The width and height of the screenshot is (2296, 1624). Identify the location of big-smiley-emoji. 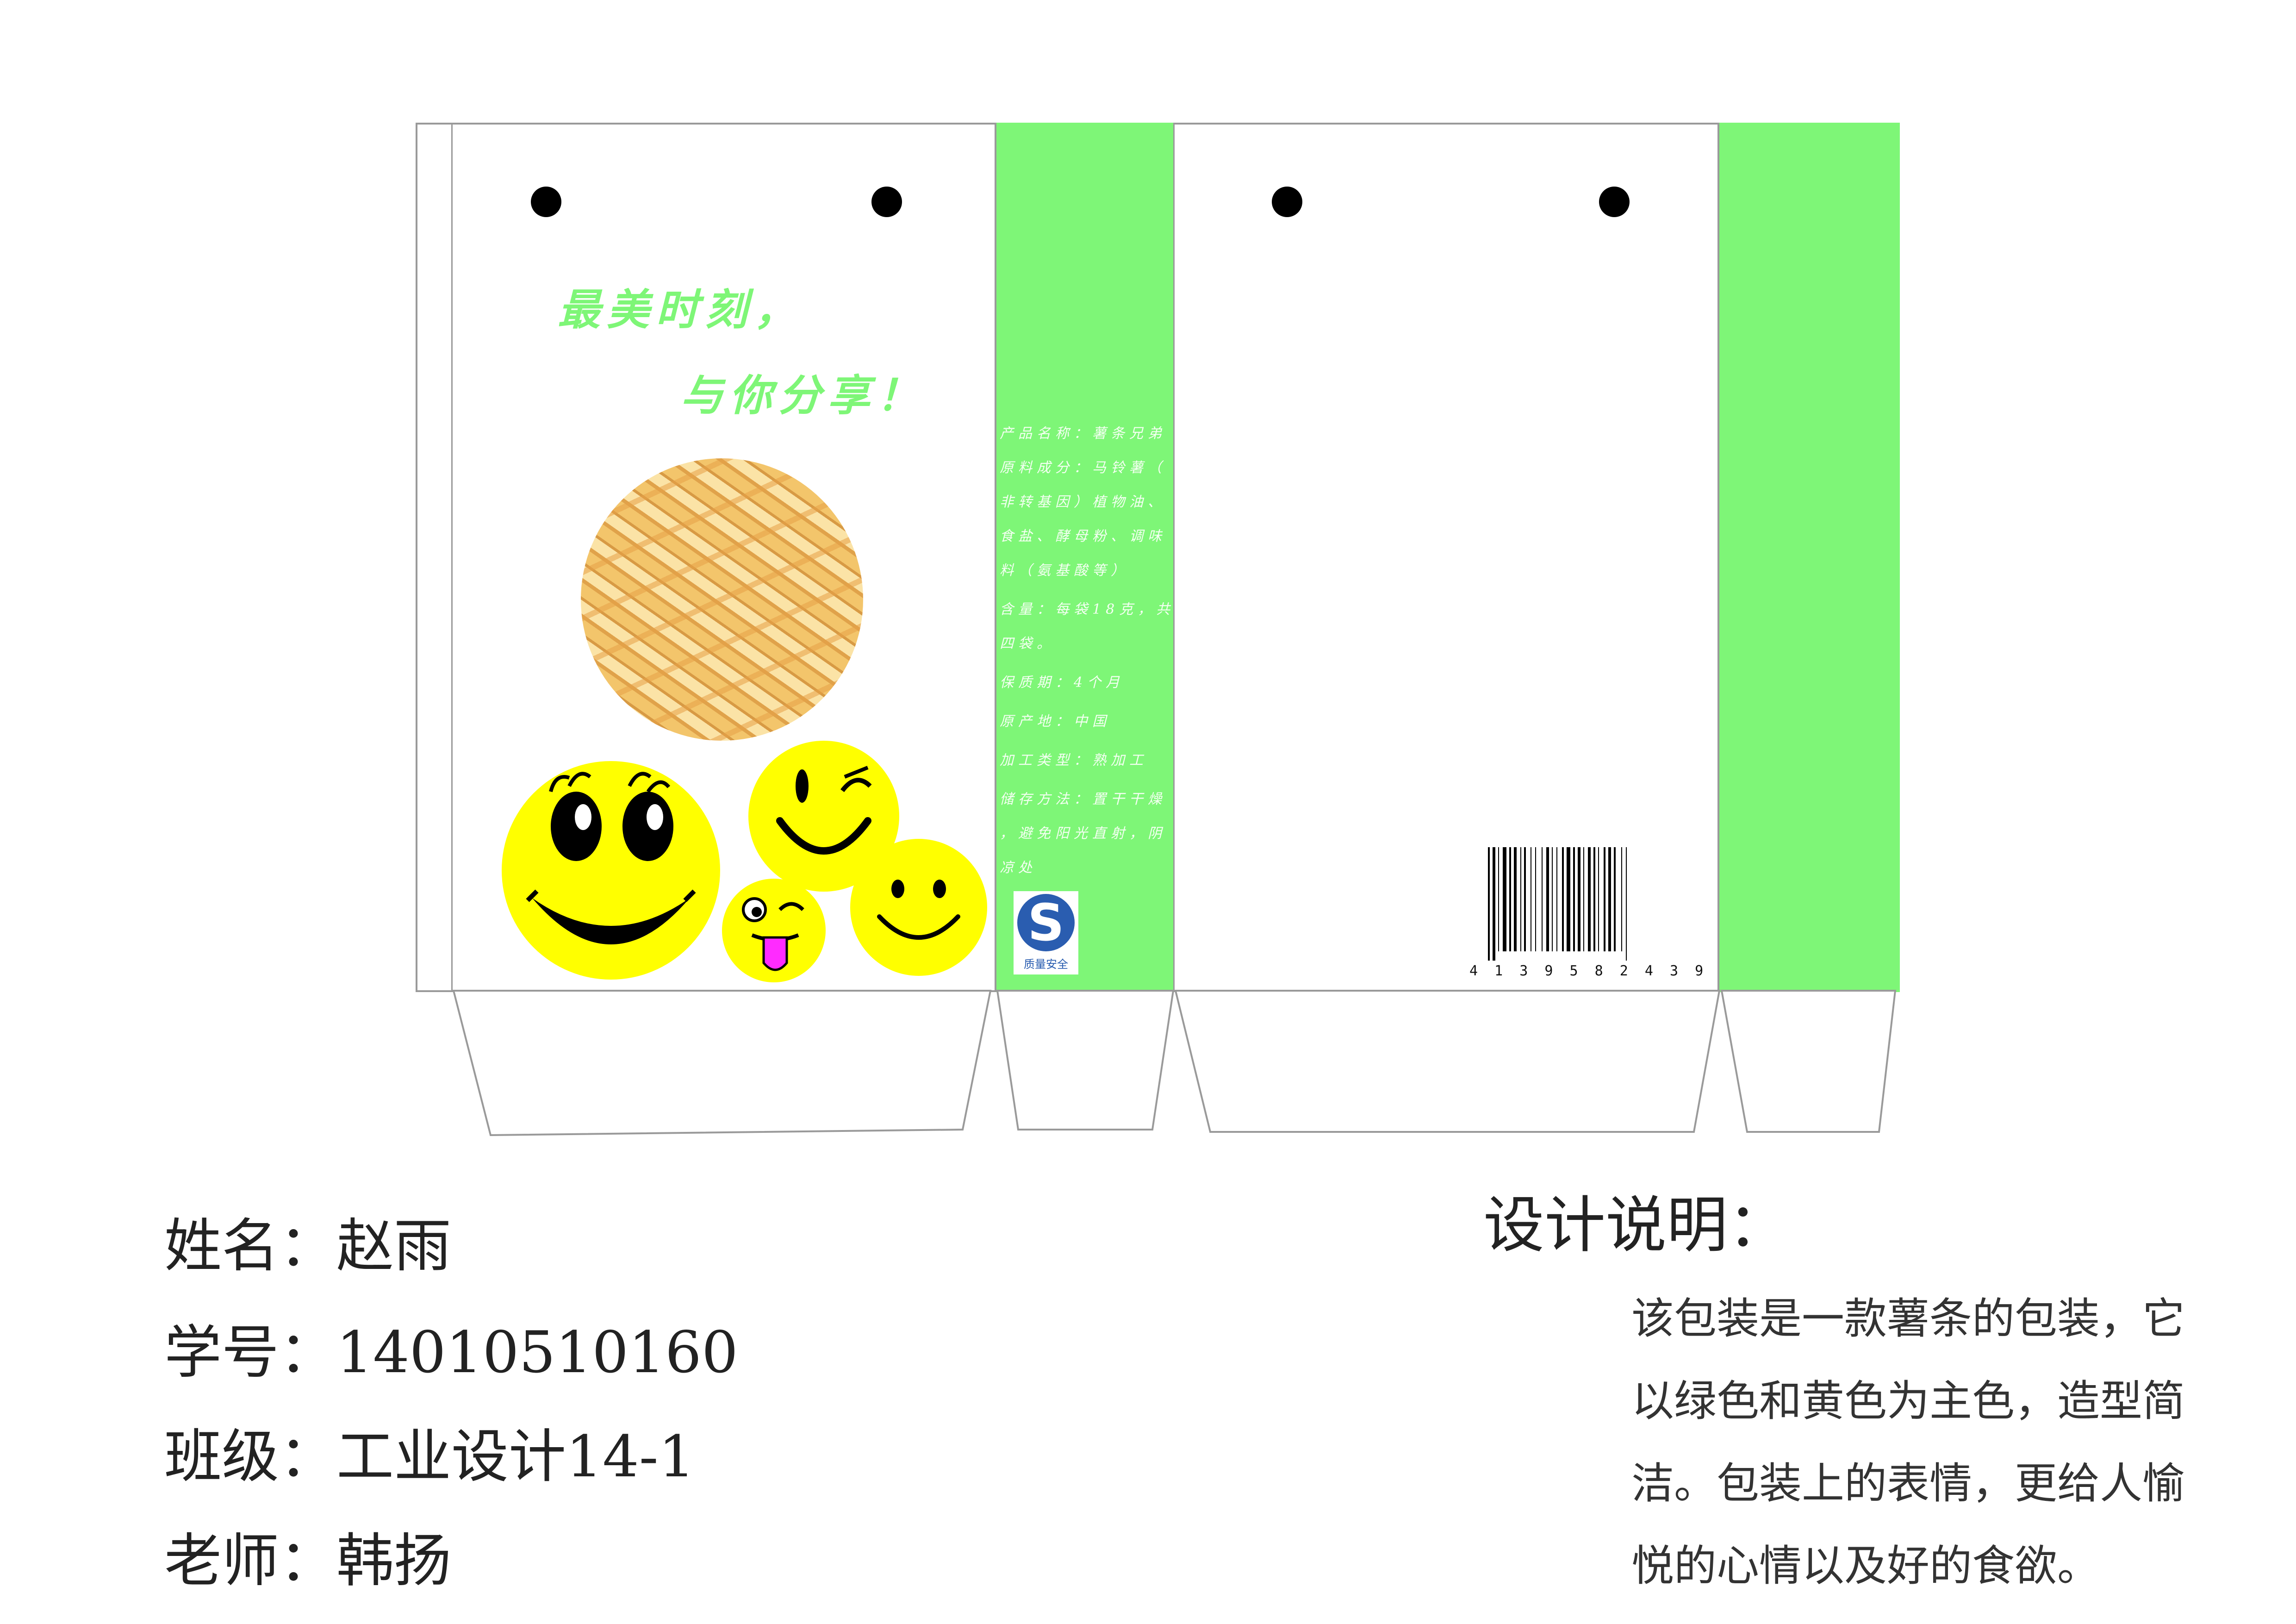
(611, 870).